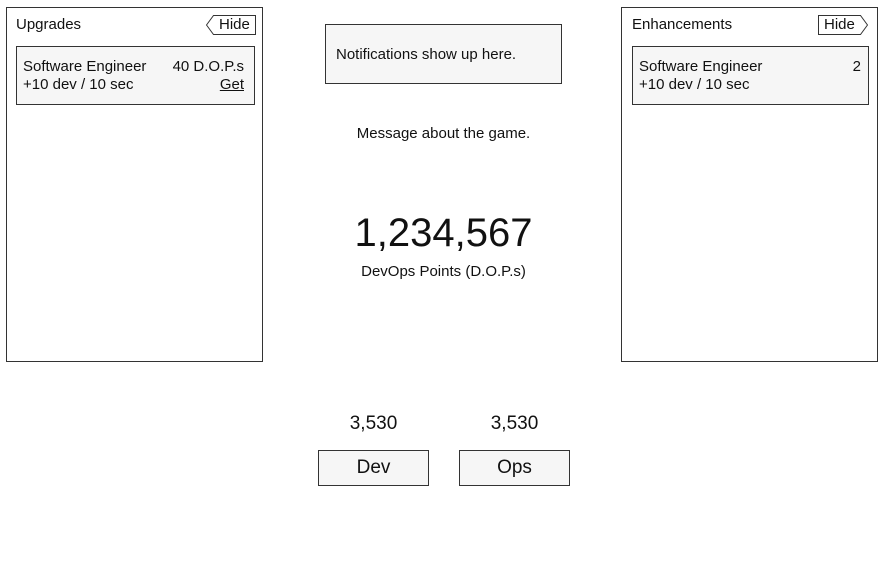 The height and width of the screenshot is (562, 887). Describe the element at coordinates (514, 468) in the screenshot. I see `ops-button: Ops` at that location.